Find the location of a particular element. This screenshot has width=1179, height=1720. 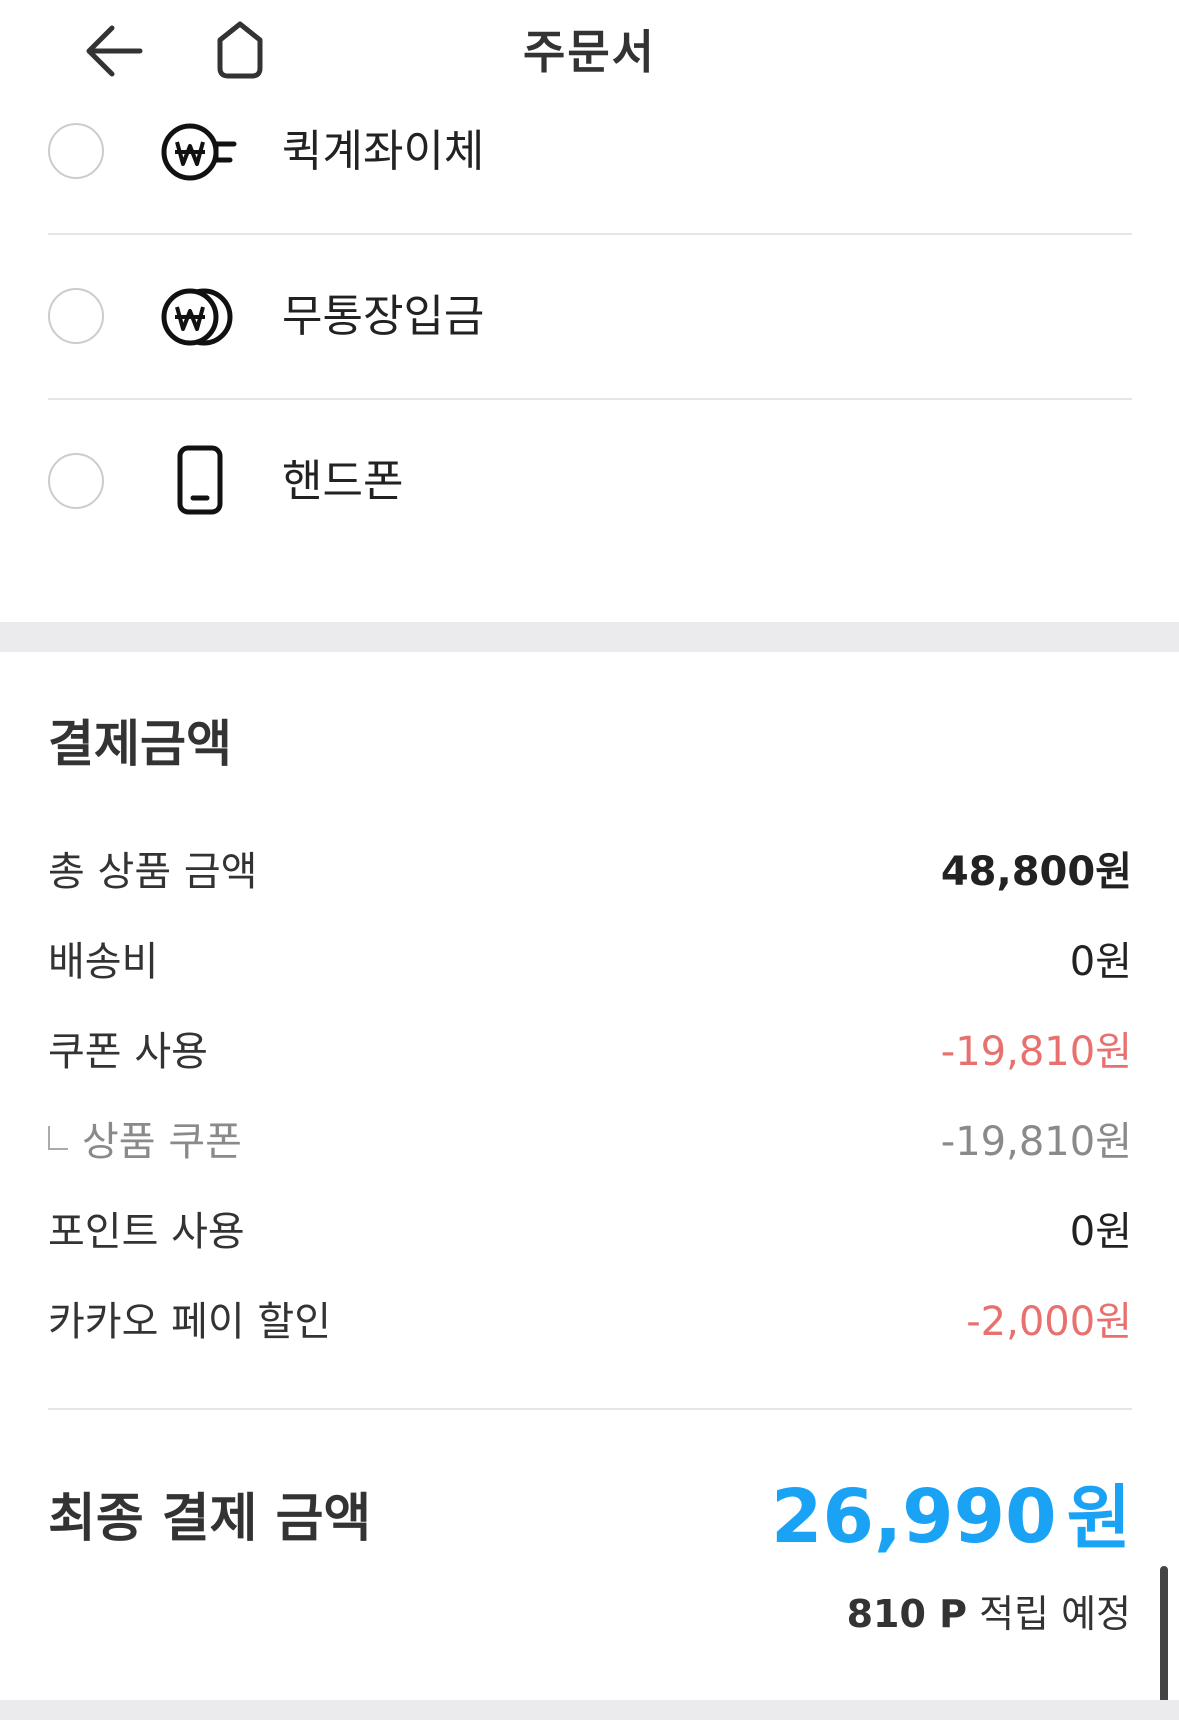

radio-quick-transfer is located at coordinates (76, 151).